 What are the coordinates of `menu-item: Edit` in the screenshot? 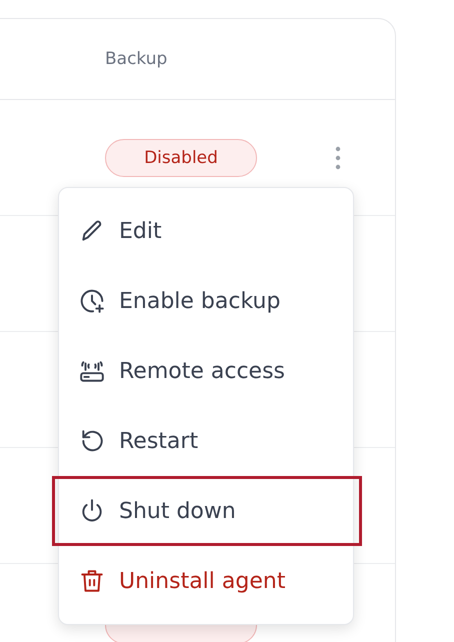 It's located at (206, 231).